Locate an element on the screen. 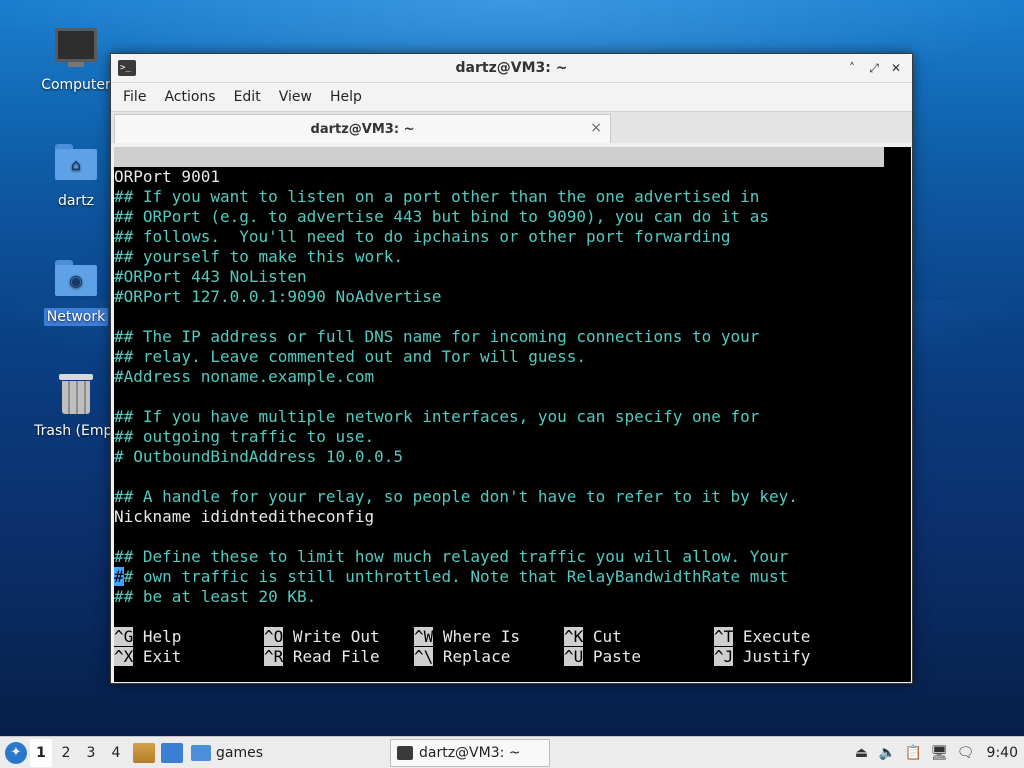 This screenshot has width=1024, height=768. buffer-line: # OutboundBindAddress 10.0.0.5 is located at coordinates (258, 456).